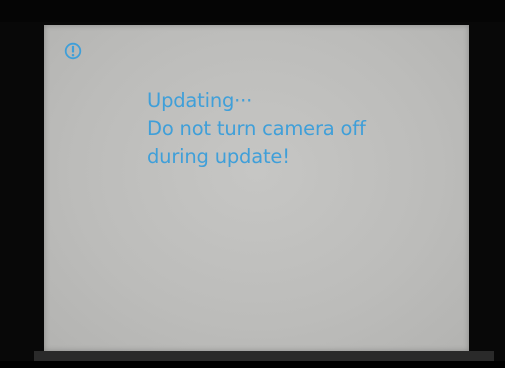 This screenshot has height=368, width=505. What do you see at coordinates (218, 156) in the screenshot?
I see `warning-line-2: during update!` at bounding box center [218, 156].